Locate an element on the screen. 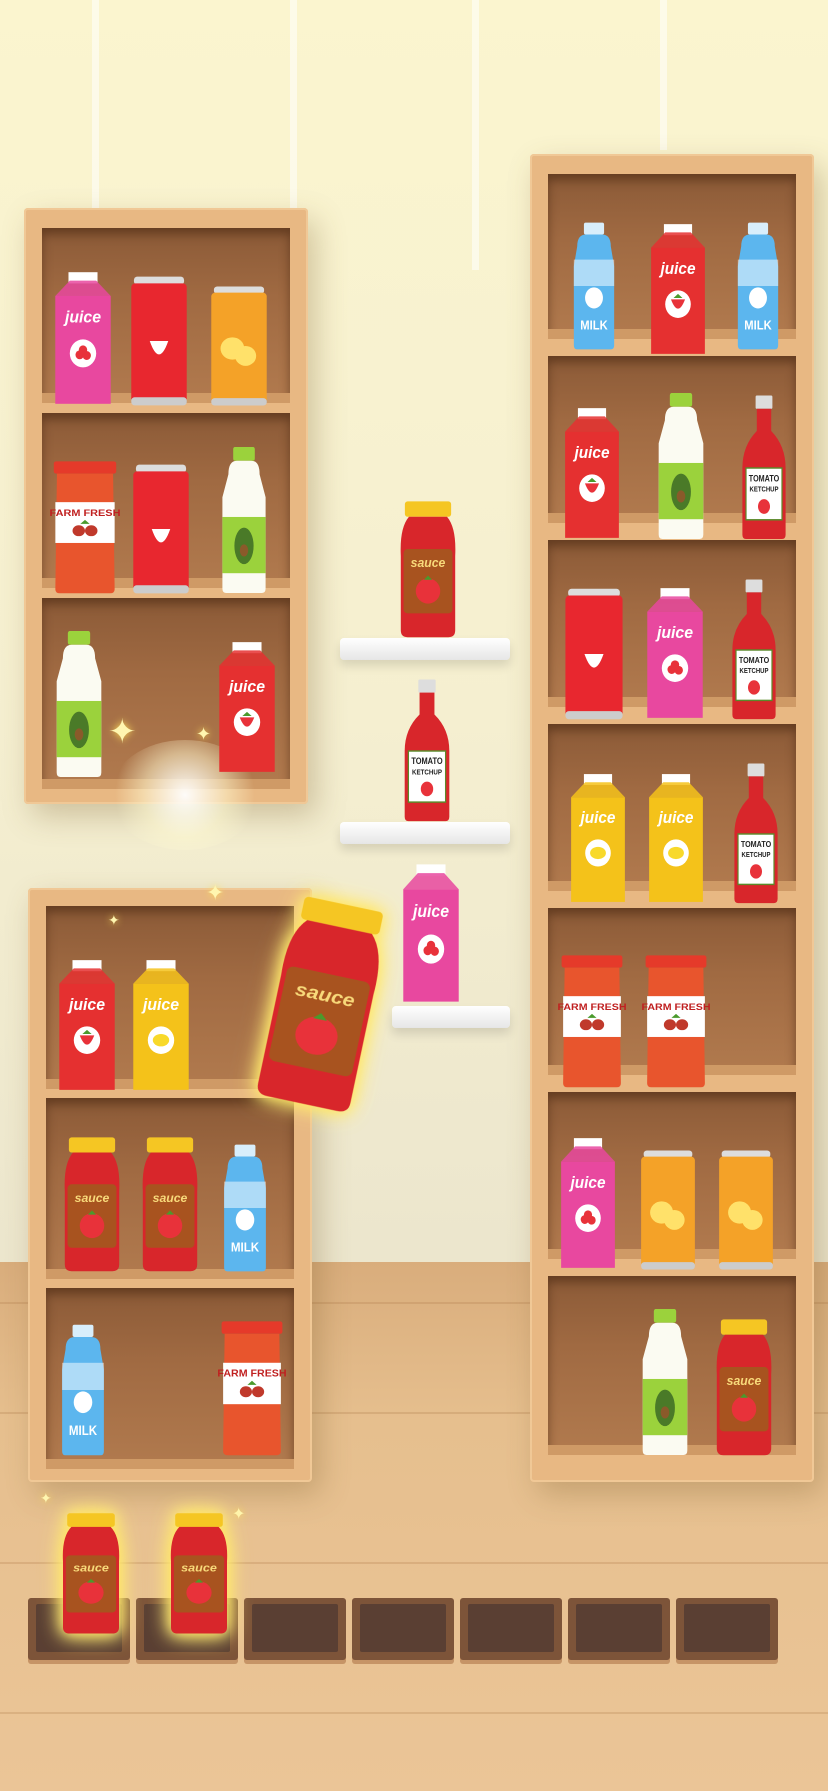  collection-tray is located at coordinates (414, 1629).